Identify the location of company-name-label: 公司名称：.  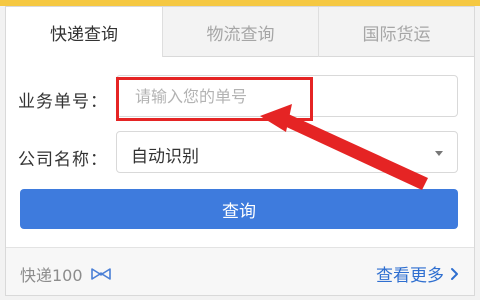
(63, 160).